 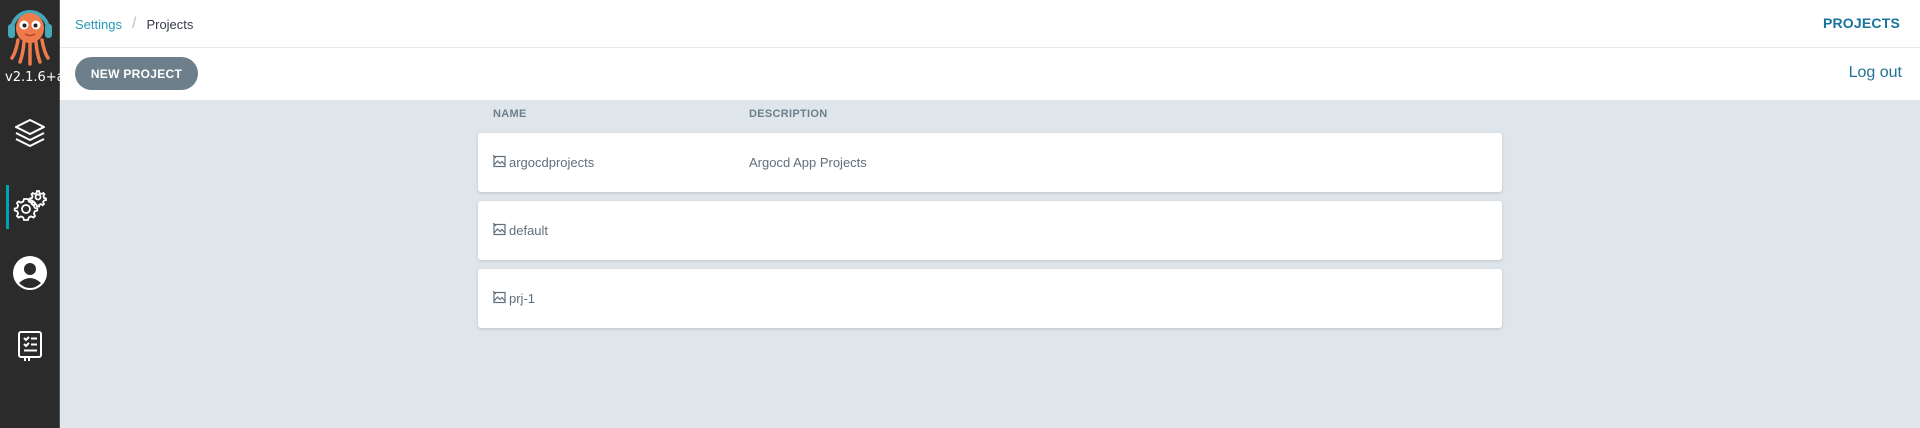 I want to click on sidebar-item-applications, so click(x=30, y=135).